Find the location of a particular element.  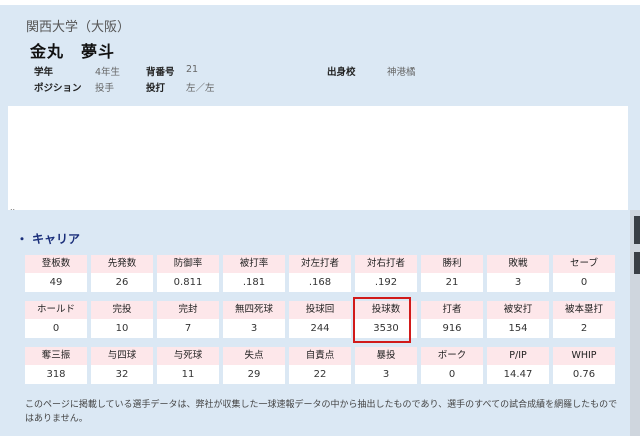

stat-cell: 防御率 0.811 is located at coordinates (188, 273).